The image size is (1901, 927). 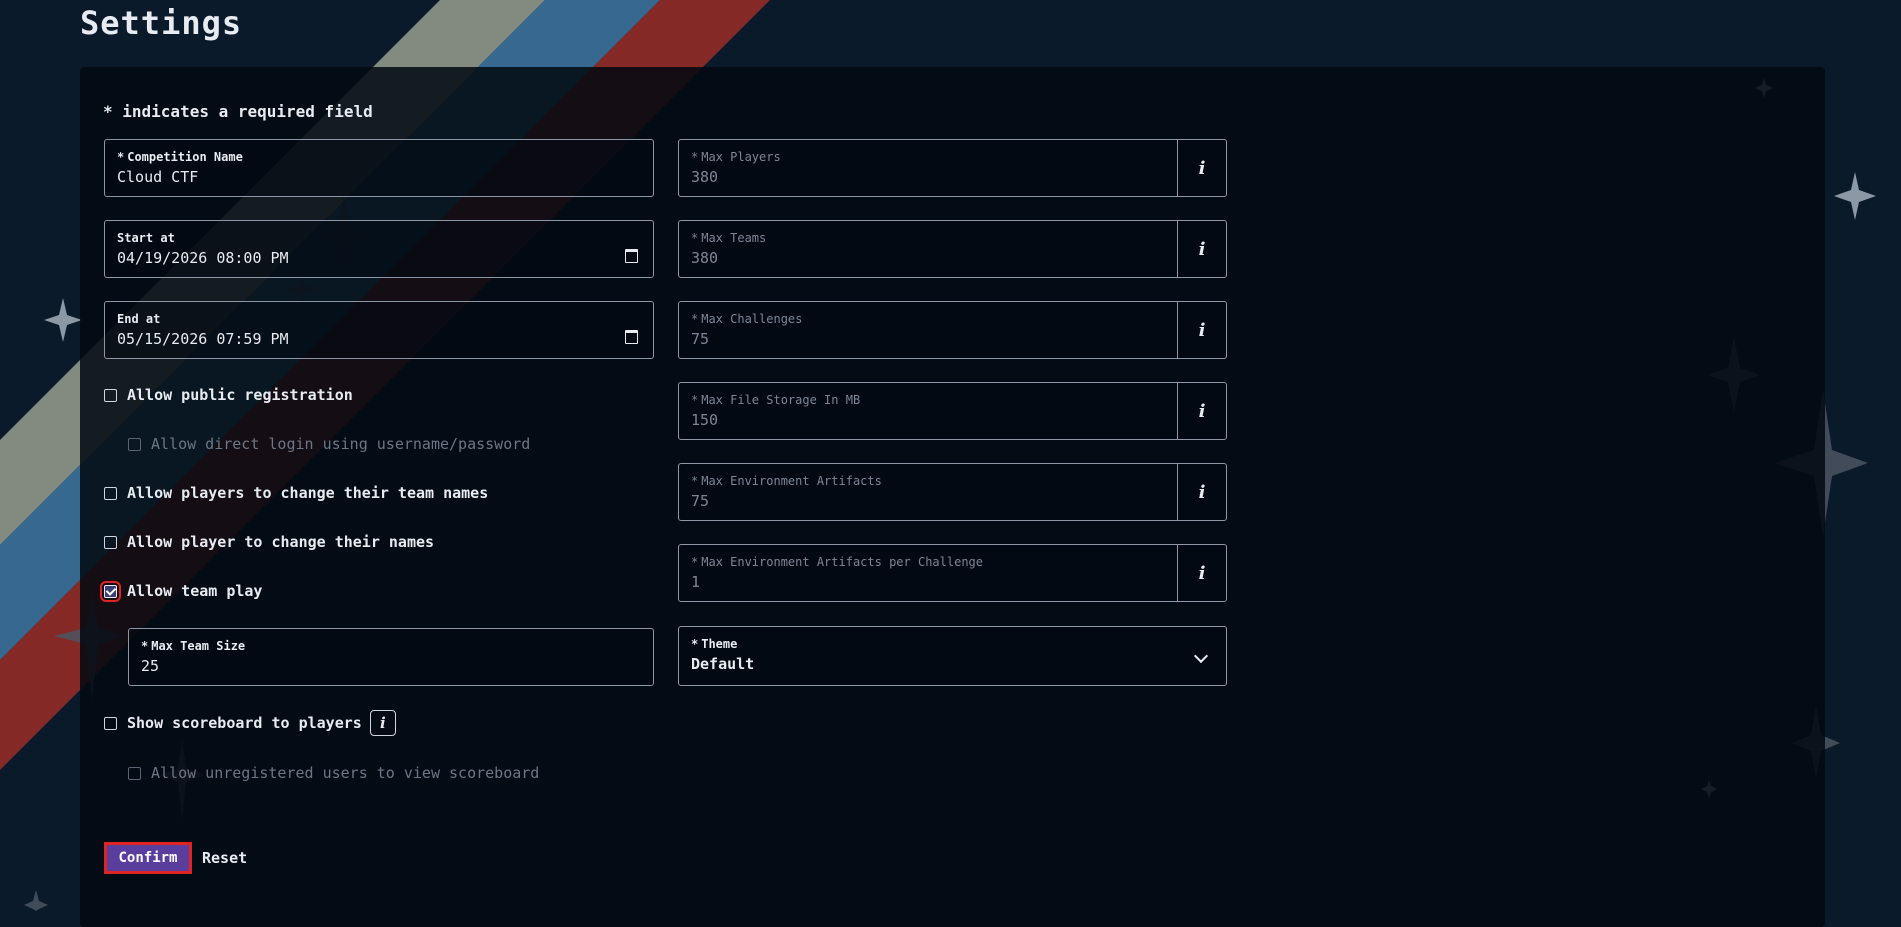 What do you see at coordinates (729, 238) in the screenshot?
I see `max-teams-label: * Max Teams` at bounding box center [729, 238].